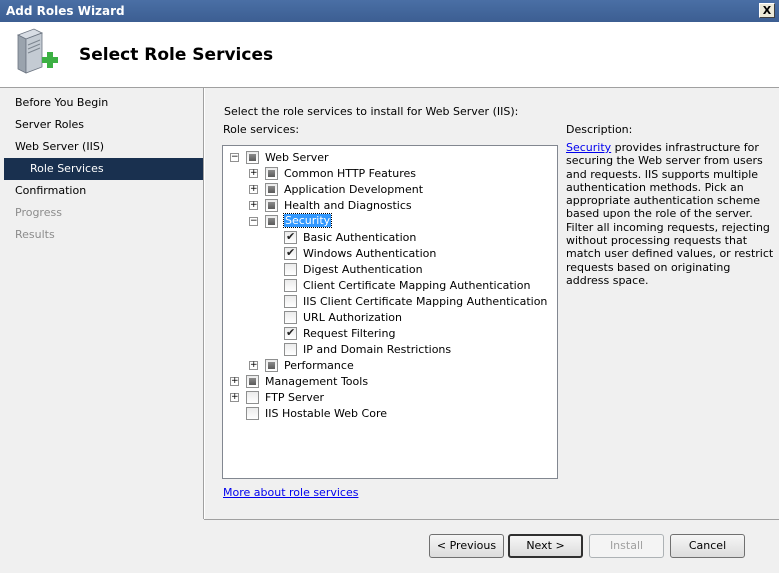  What do you see at coordinates (599, 129) in the screenshot?
I see `description-label: Description:` at bounding box center [599, 129].